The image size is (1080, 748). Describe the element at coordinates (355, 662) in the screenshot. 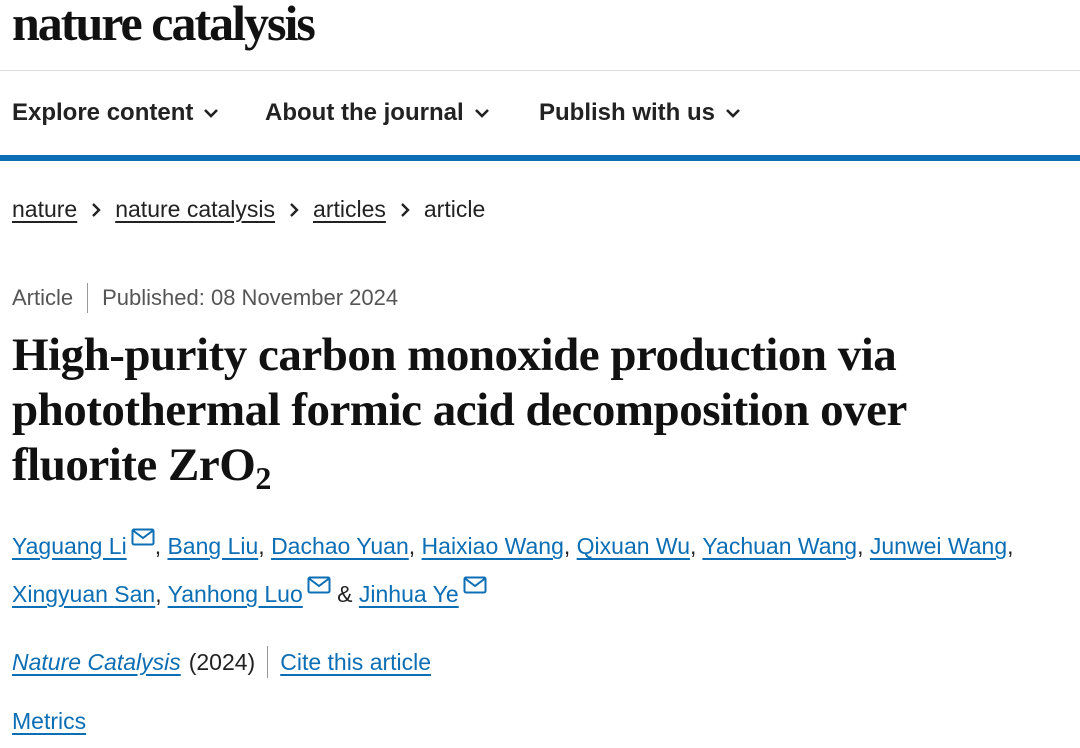

I see `cite-this-article-link: Cite this article` at that location.